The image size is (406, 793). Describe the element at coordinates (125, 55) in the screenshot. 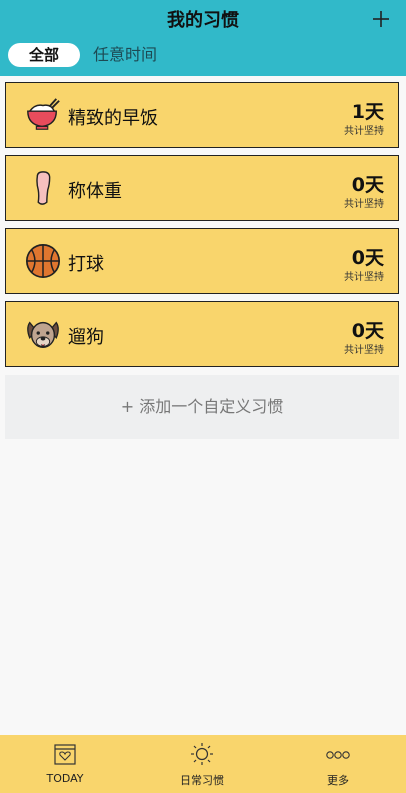

I see `tab-any-time: 任意时间` at that location.